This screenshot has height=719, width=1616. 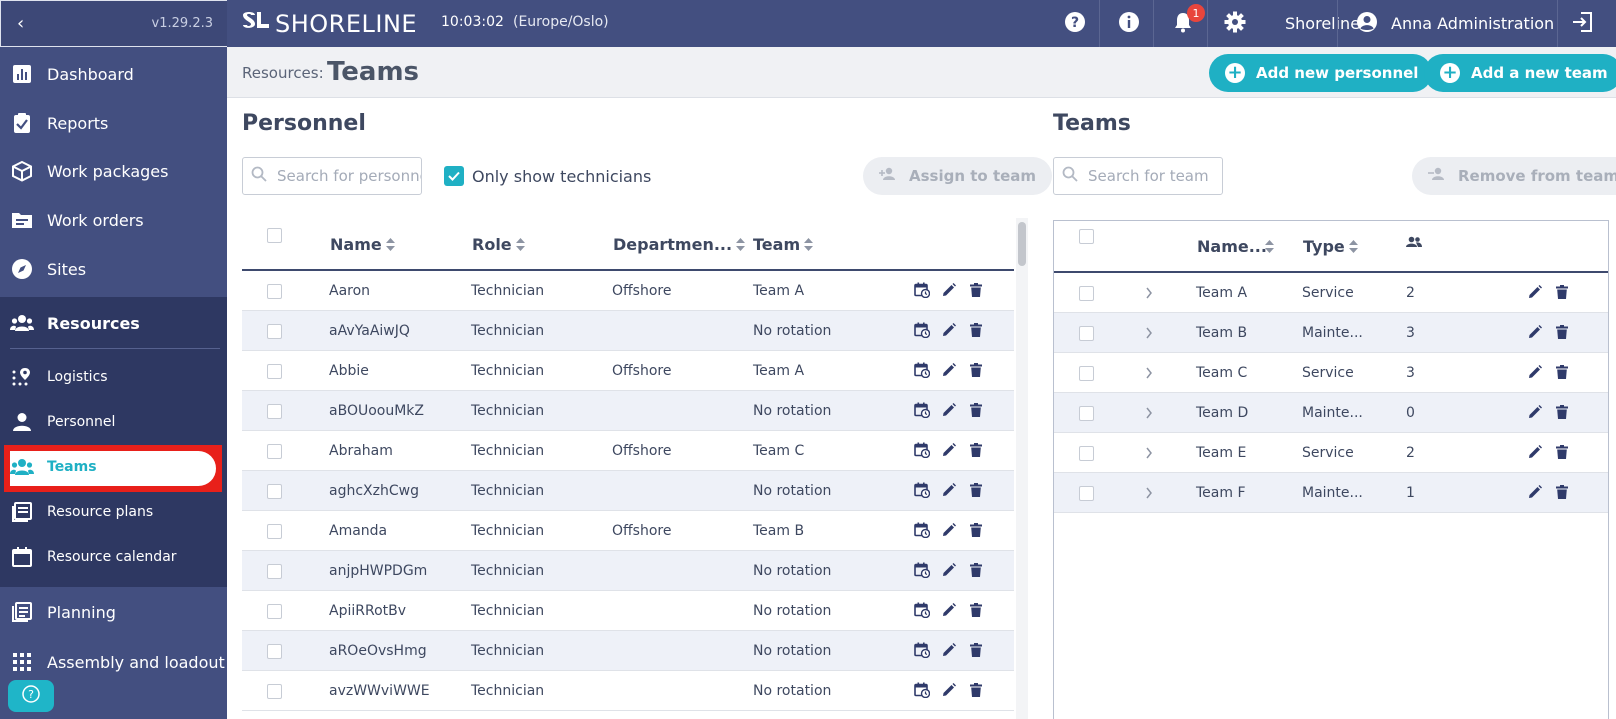 I want to click on sidebar-item-work-orders: Work orders, so click(x=113, y=220).